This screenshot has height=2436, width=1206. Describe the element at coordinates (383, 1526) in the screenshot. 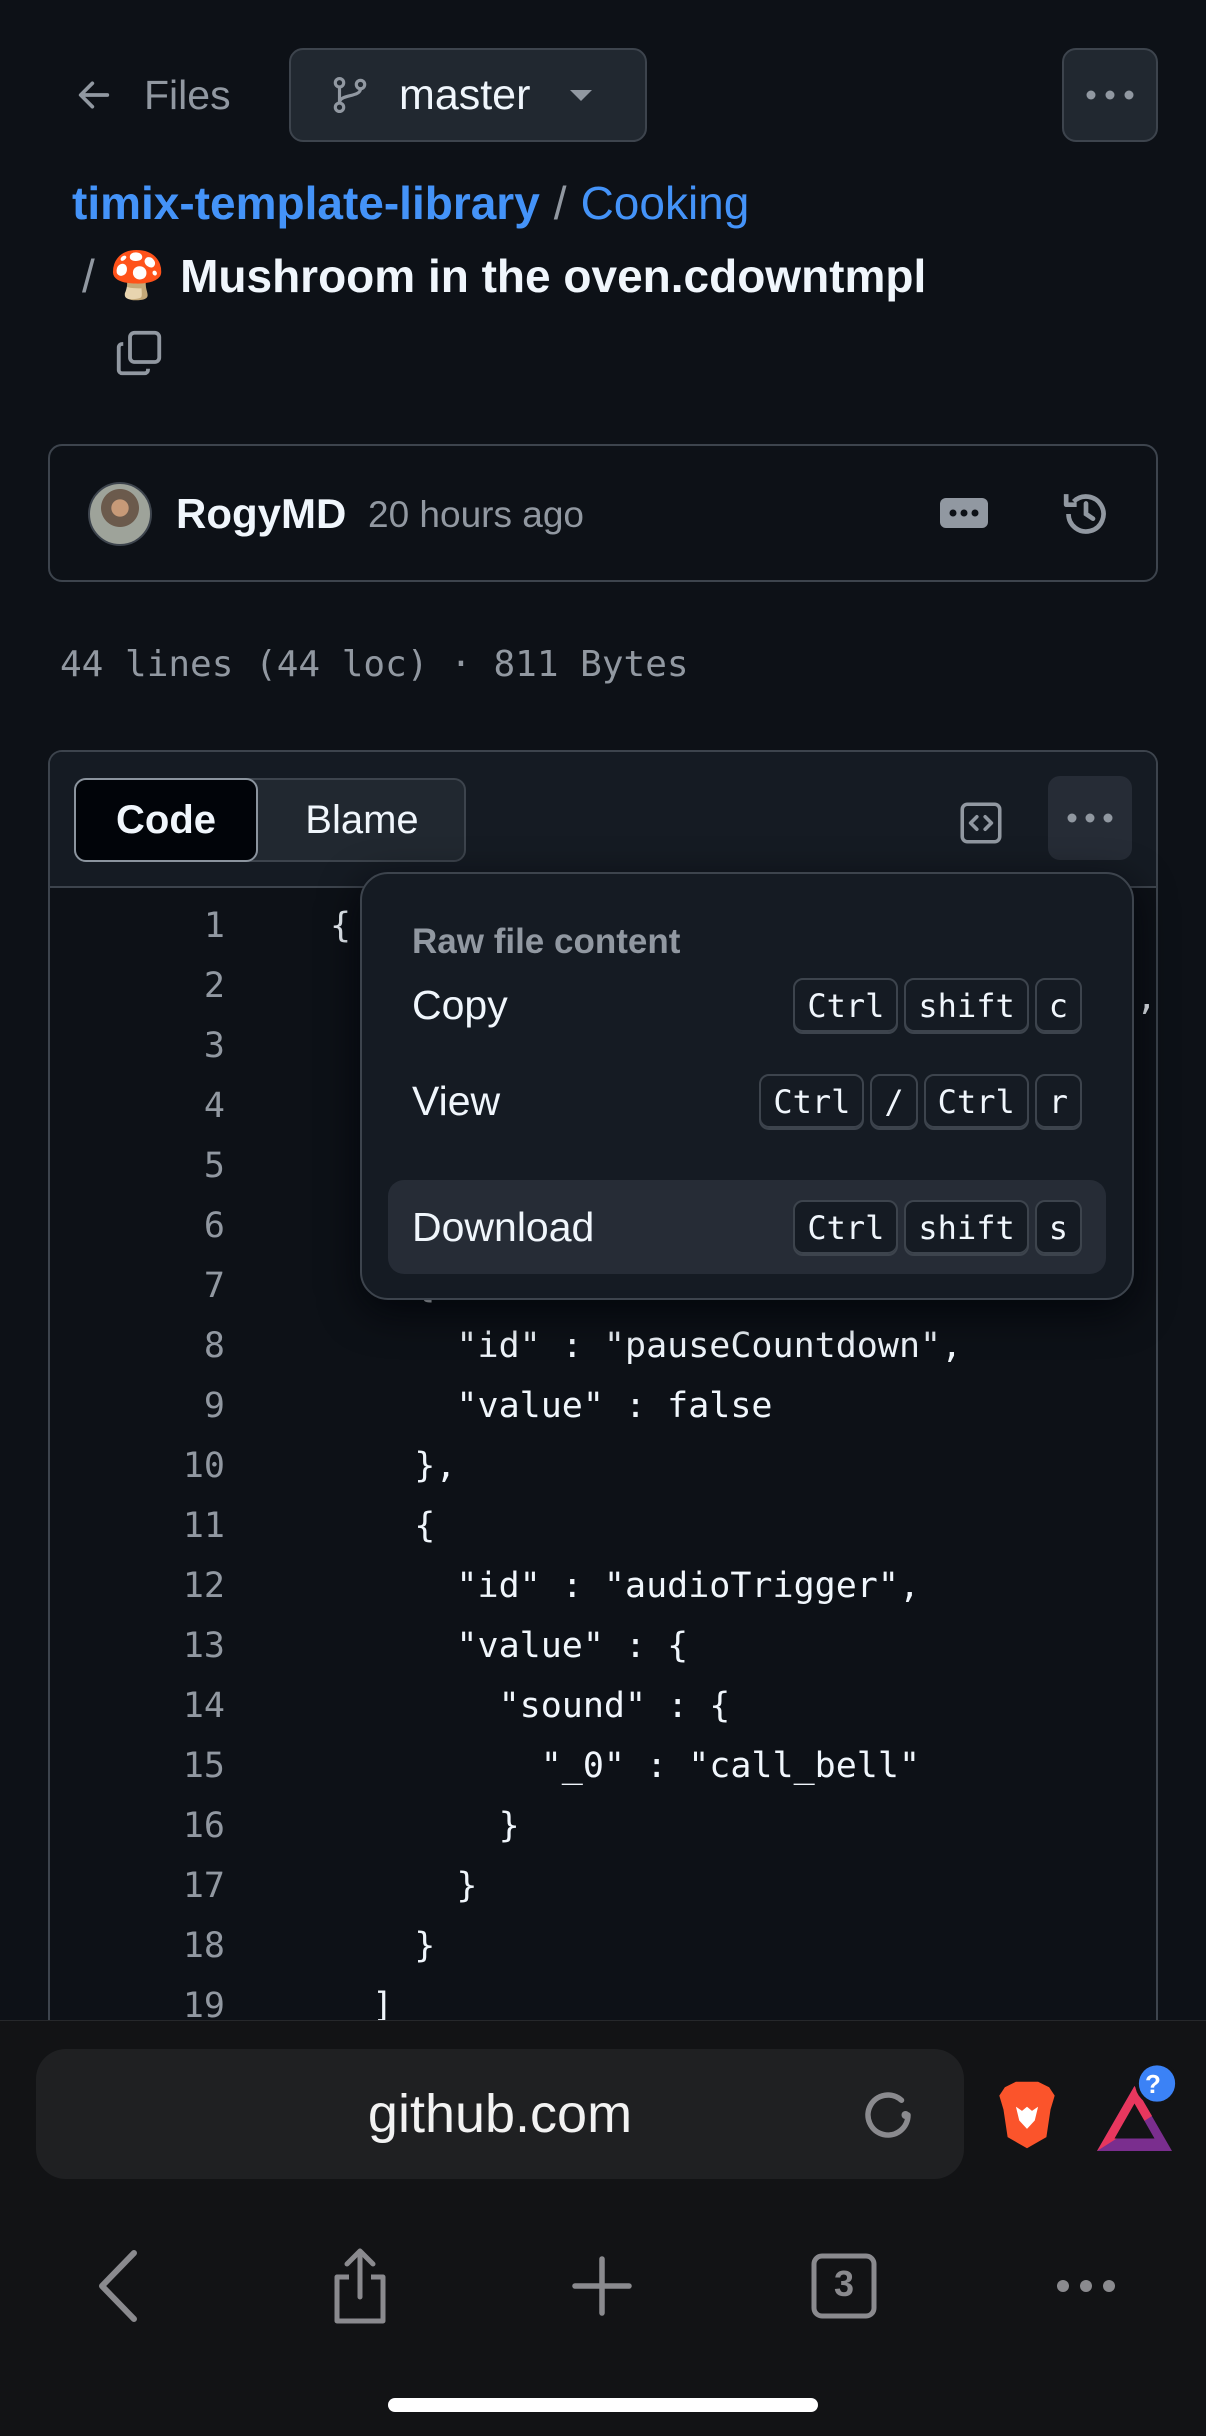

I see `line-content: {` at that location.